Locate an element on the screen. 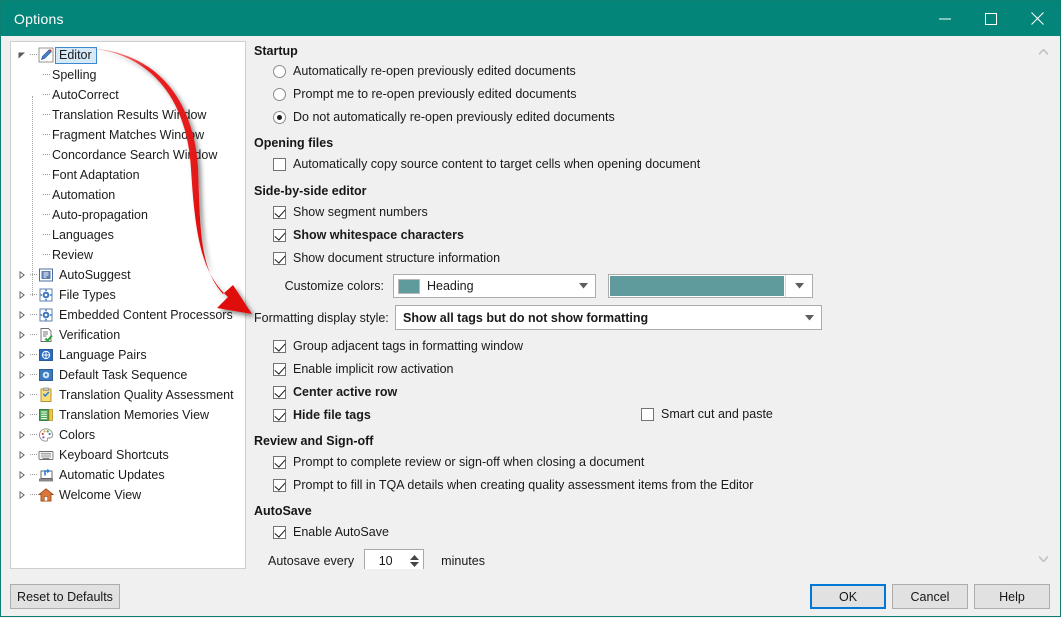  chevron-up-icon is located at coordinates (415, 557).